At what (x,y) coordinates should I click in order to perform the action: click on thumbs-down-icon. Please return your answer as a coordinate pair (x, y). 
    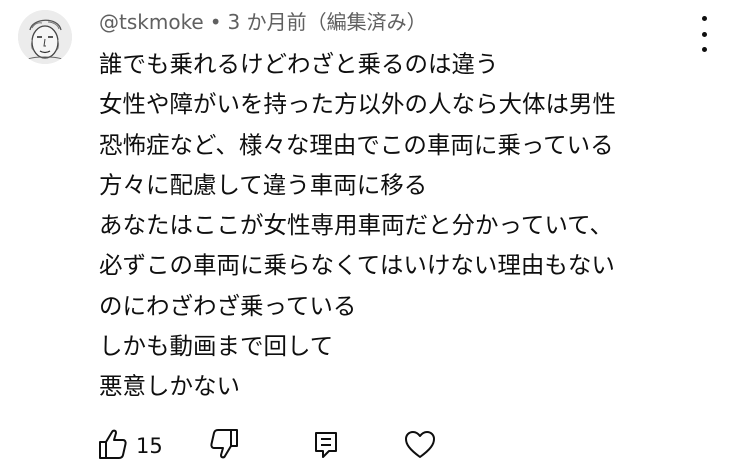
    Looking at the image, I should click on (224, 444).